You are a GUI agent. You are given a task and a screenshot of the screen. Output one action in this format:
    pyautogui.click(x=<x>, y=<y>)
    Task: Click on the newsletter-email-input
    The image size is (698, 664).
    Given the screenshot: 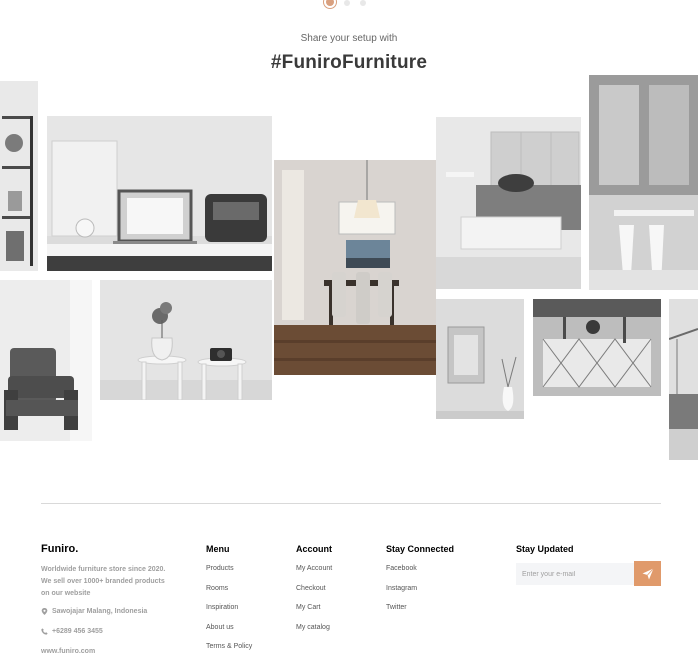 What is the action you would take?
    pyautogui.click(x=575, y=574)
    